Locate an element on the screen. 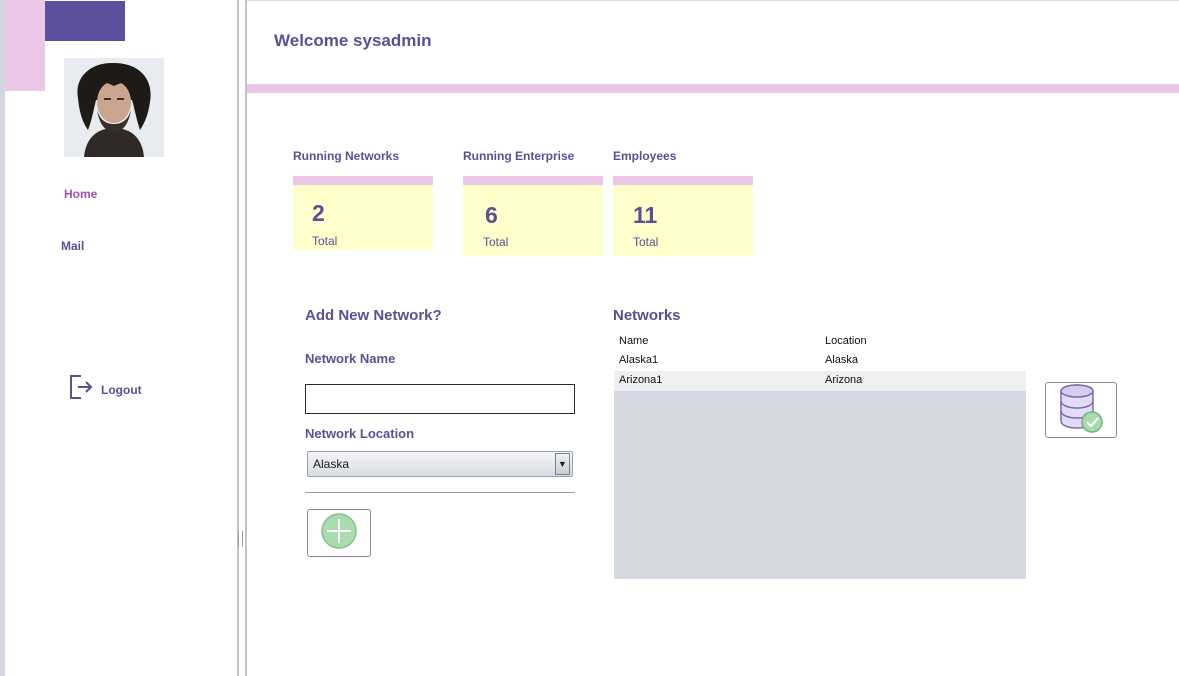 The width and height of the screenshot is (1179, 676). table-row: Arizona1 Arizona is located at coordinates (820, 381).